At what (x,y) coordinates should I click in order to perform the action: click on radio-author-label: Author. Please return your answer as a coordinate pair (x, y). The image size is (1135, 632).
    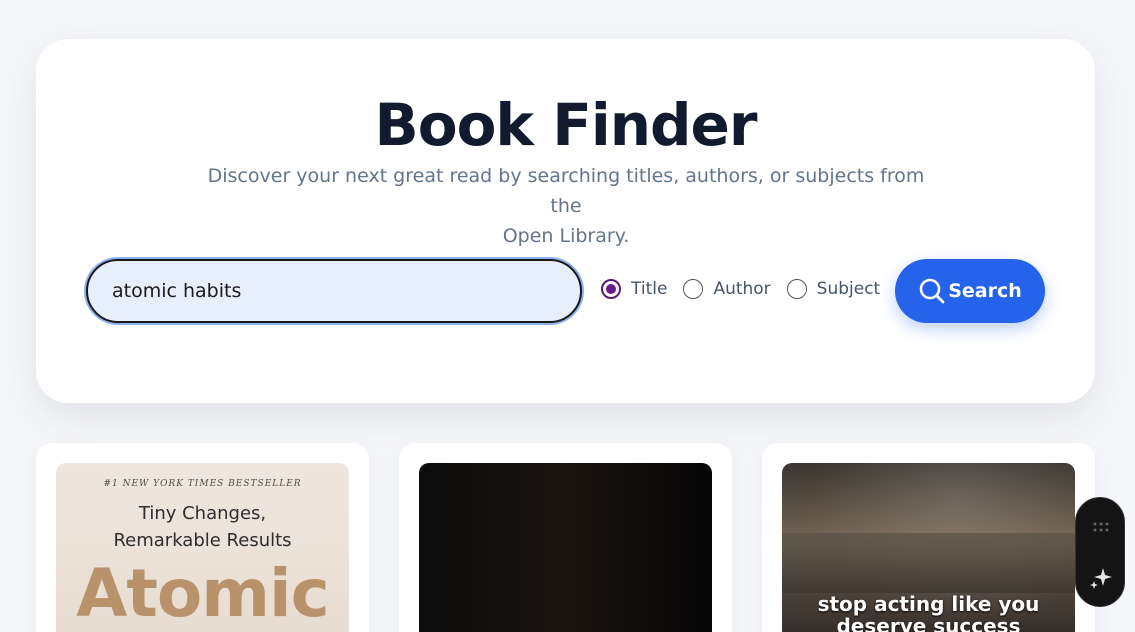
    Looking at the image, I should click on (742, 289).